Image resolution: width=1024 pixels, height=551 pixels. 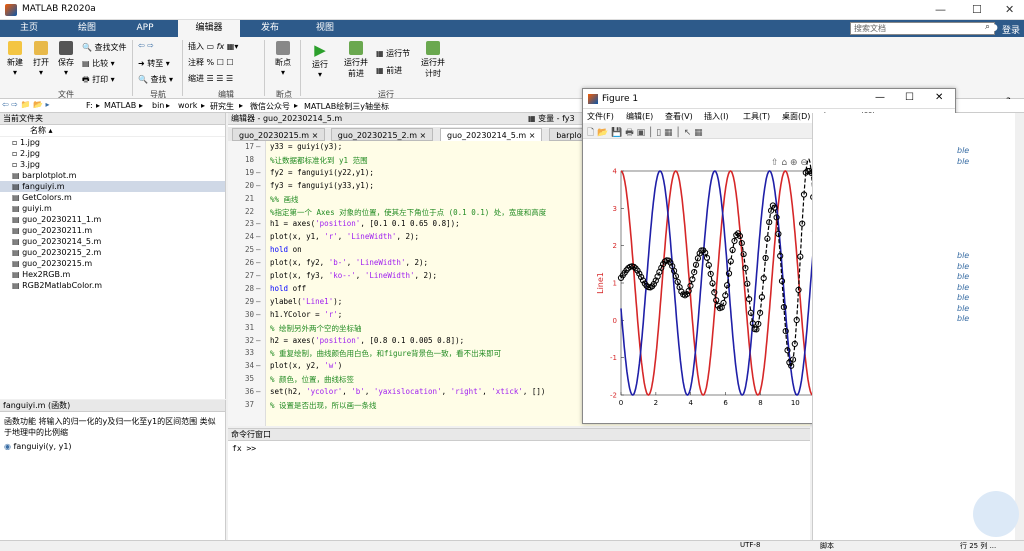 I want to click on figure-menu-item: 桌面(D), so click(x=796, y=116).